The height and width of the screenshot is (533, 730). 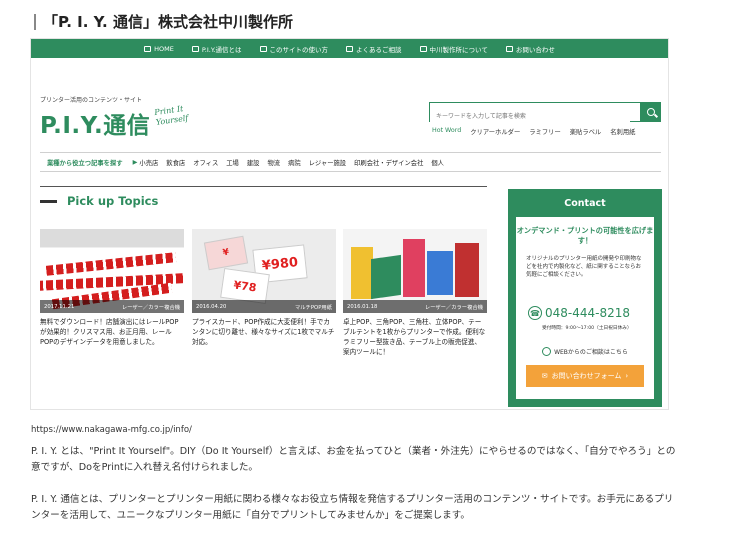 What do you see at coordinates (313, 307) in the screenshot?
I see `post-category: マルチPOP用紙` at bounding box center [313, 307].